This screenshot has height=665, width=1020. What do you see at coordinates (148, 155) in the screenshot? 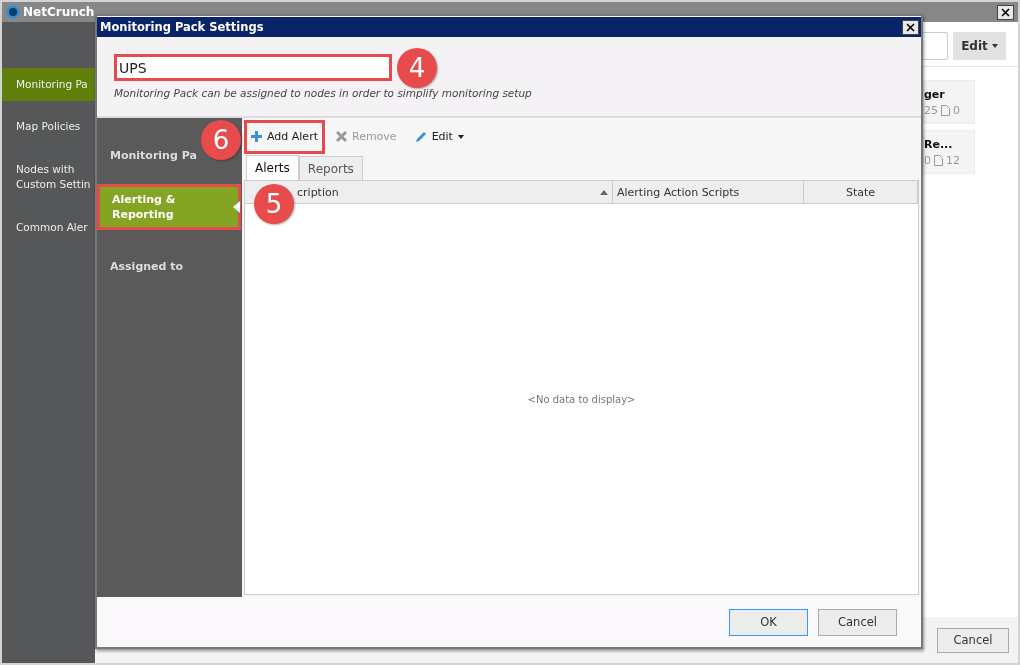
I see `nav-item: Monitoring Pa` at bounding box center [148, 155].